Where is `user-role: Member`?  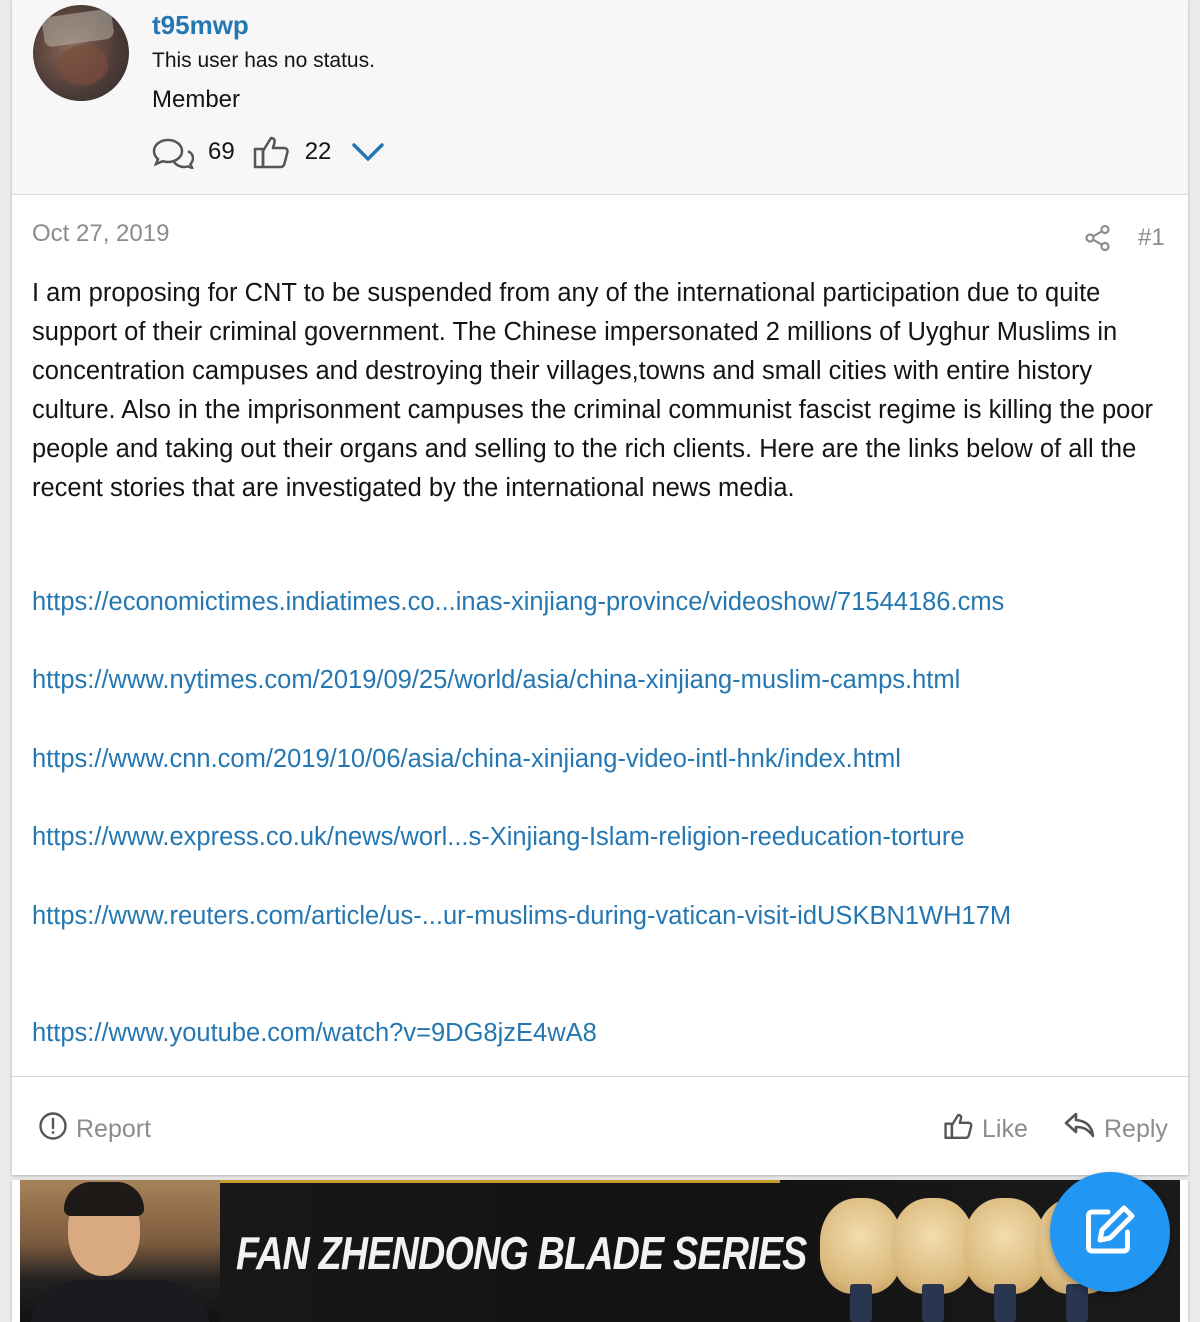 user-role: Member is located at coordinates (196, 99).